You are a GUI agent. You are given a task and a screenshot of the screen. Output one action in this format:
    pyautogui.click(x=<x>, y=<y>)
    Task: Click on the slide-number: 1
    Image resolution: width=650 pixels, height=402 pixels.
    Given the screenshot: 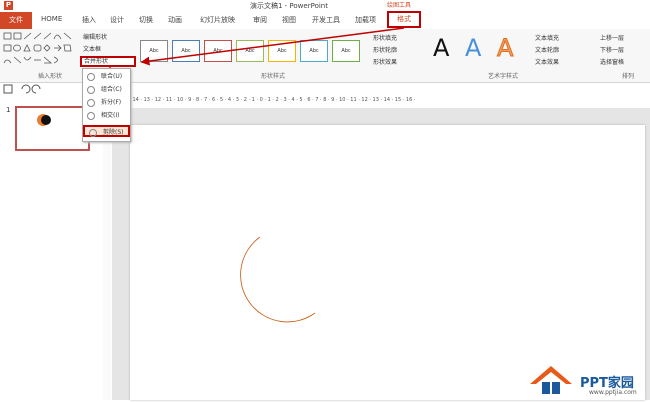 What is the action you would take?
    pyautogui.click(x=8, y=110)
    